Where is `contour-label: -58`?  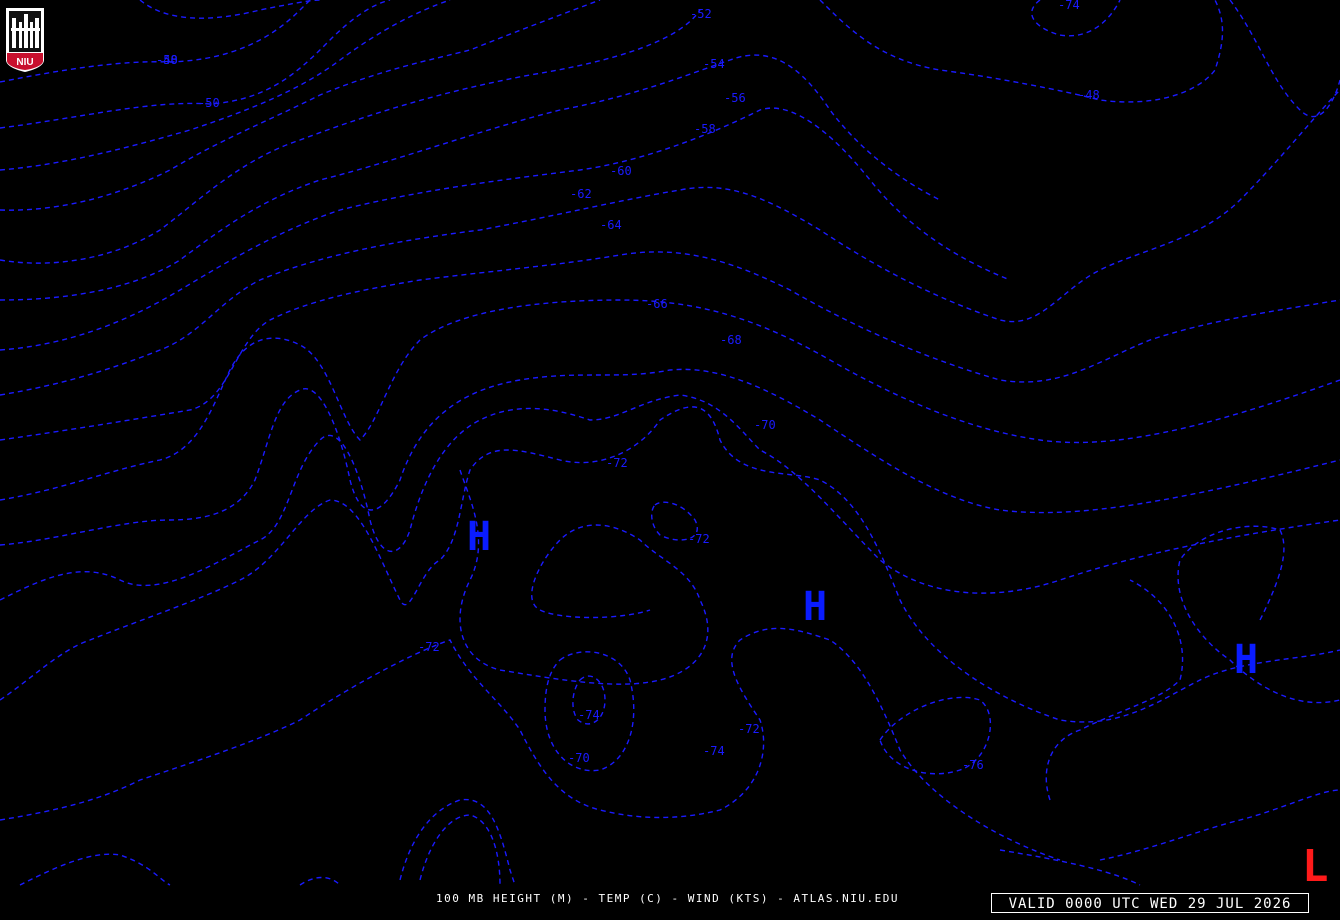
contour-label: -58 is located at coordinates (705, 129).